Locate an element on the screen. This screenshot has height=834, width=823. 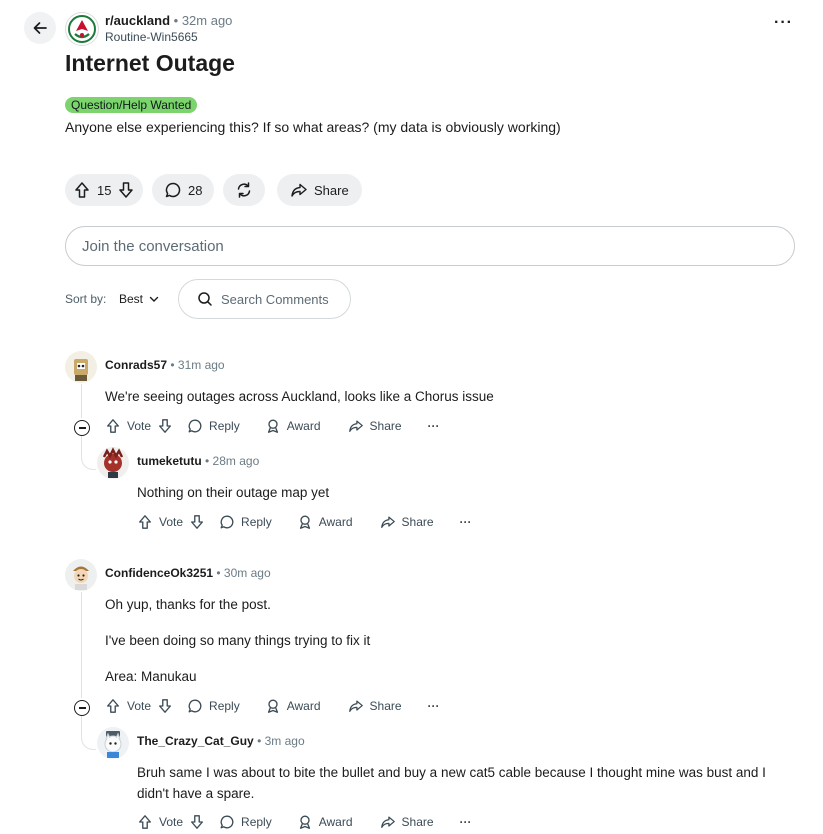
post-time: • 32m ago is located at coordinates (203, 20).